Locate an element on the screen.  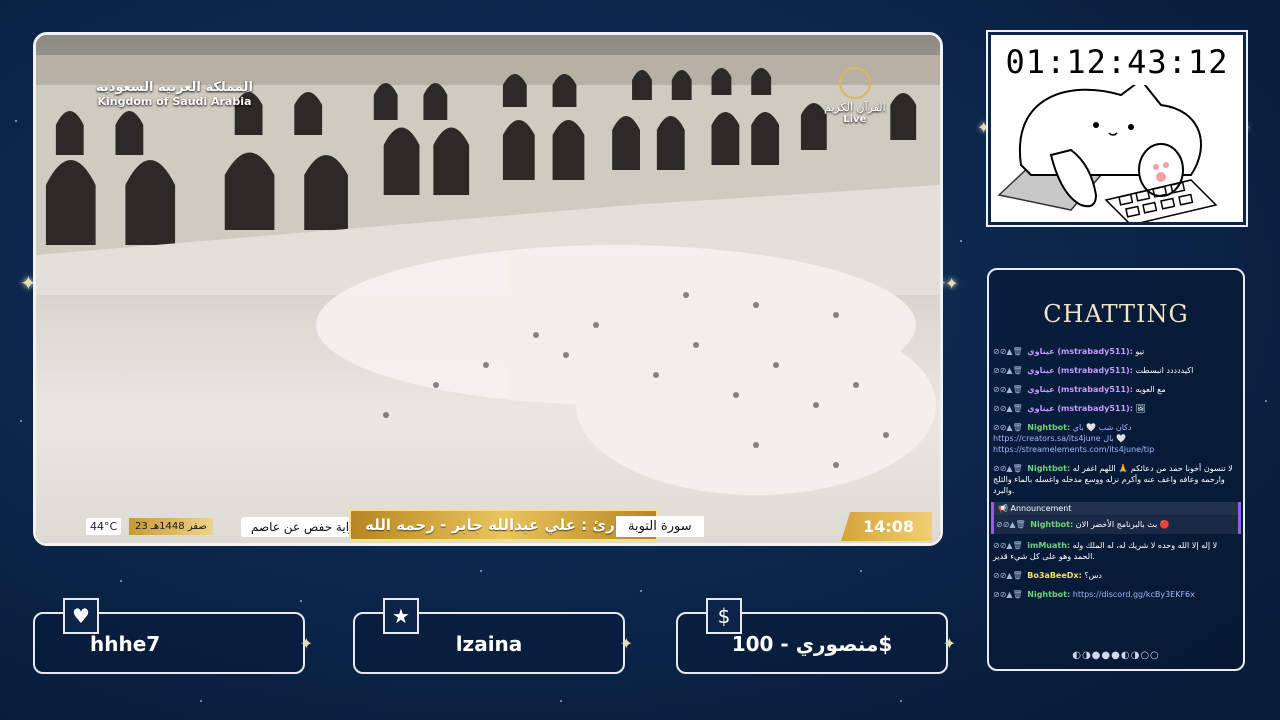
chat-message: ⊘⊘▲🗑 عيناوي (mstrabady511): تيو is located at coordinates (1116, 351).